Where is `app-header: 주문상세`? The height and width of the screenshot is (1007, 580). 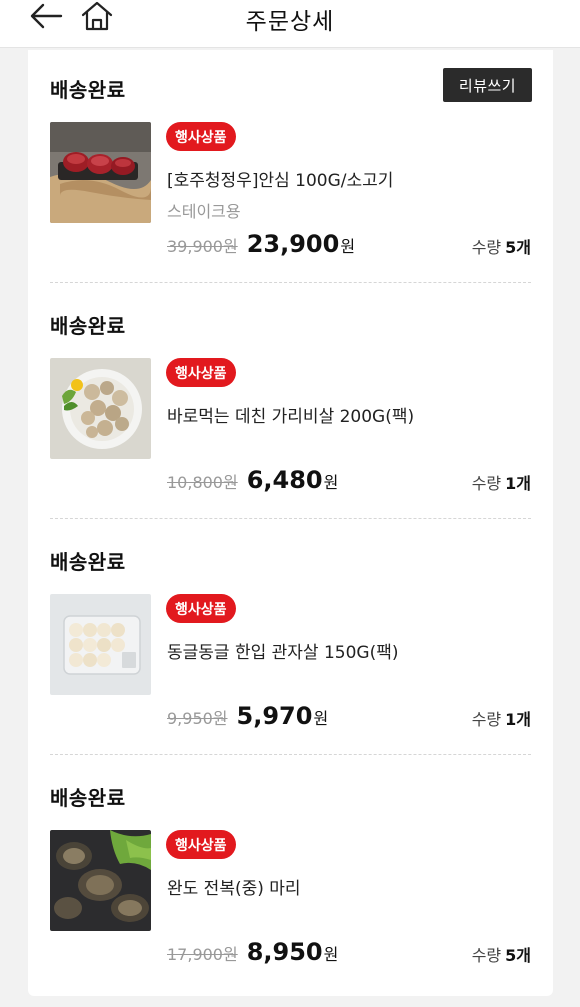 app-header: 주문상세 is located at coordinates (290, 24).